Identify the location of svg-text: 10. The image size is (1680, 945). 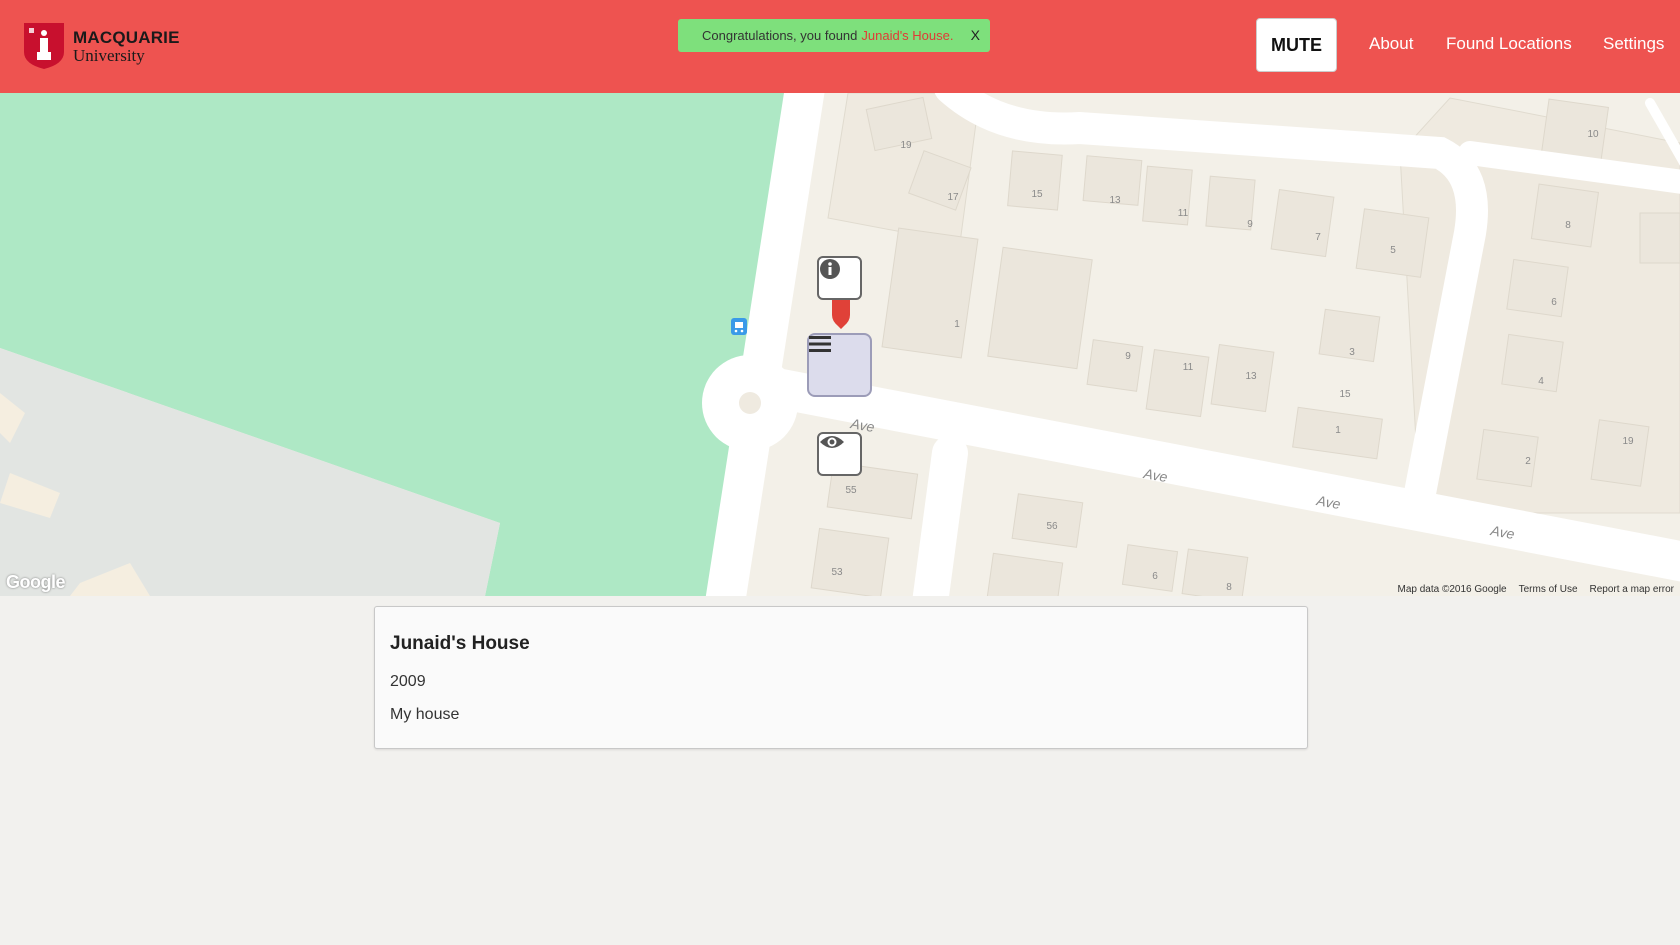
(1593, 134).